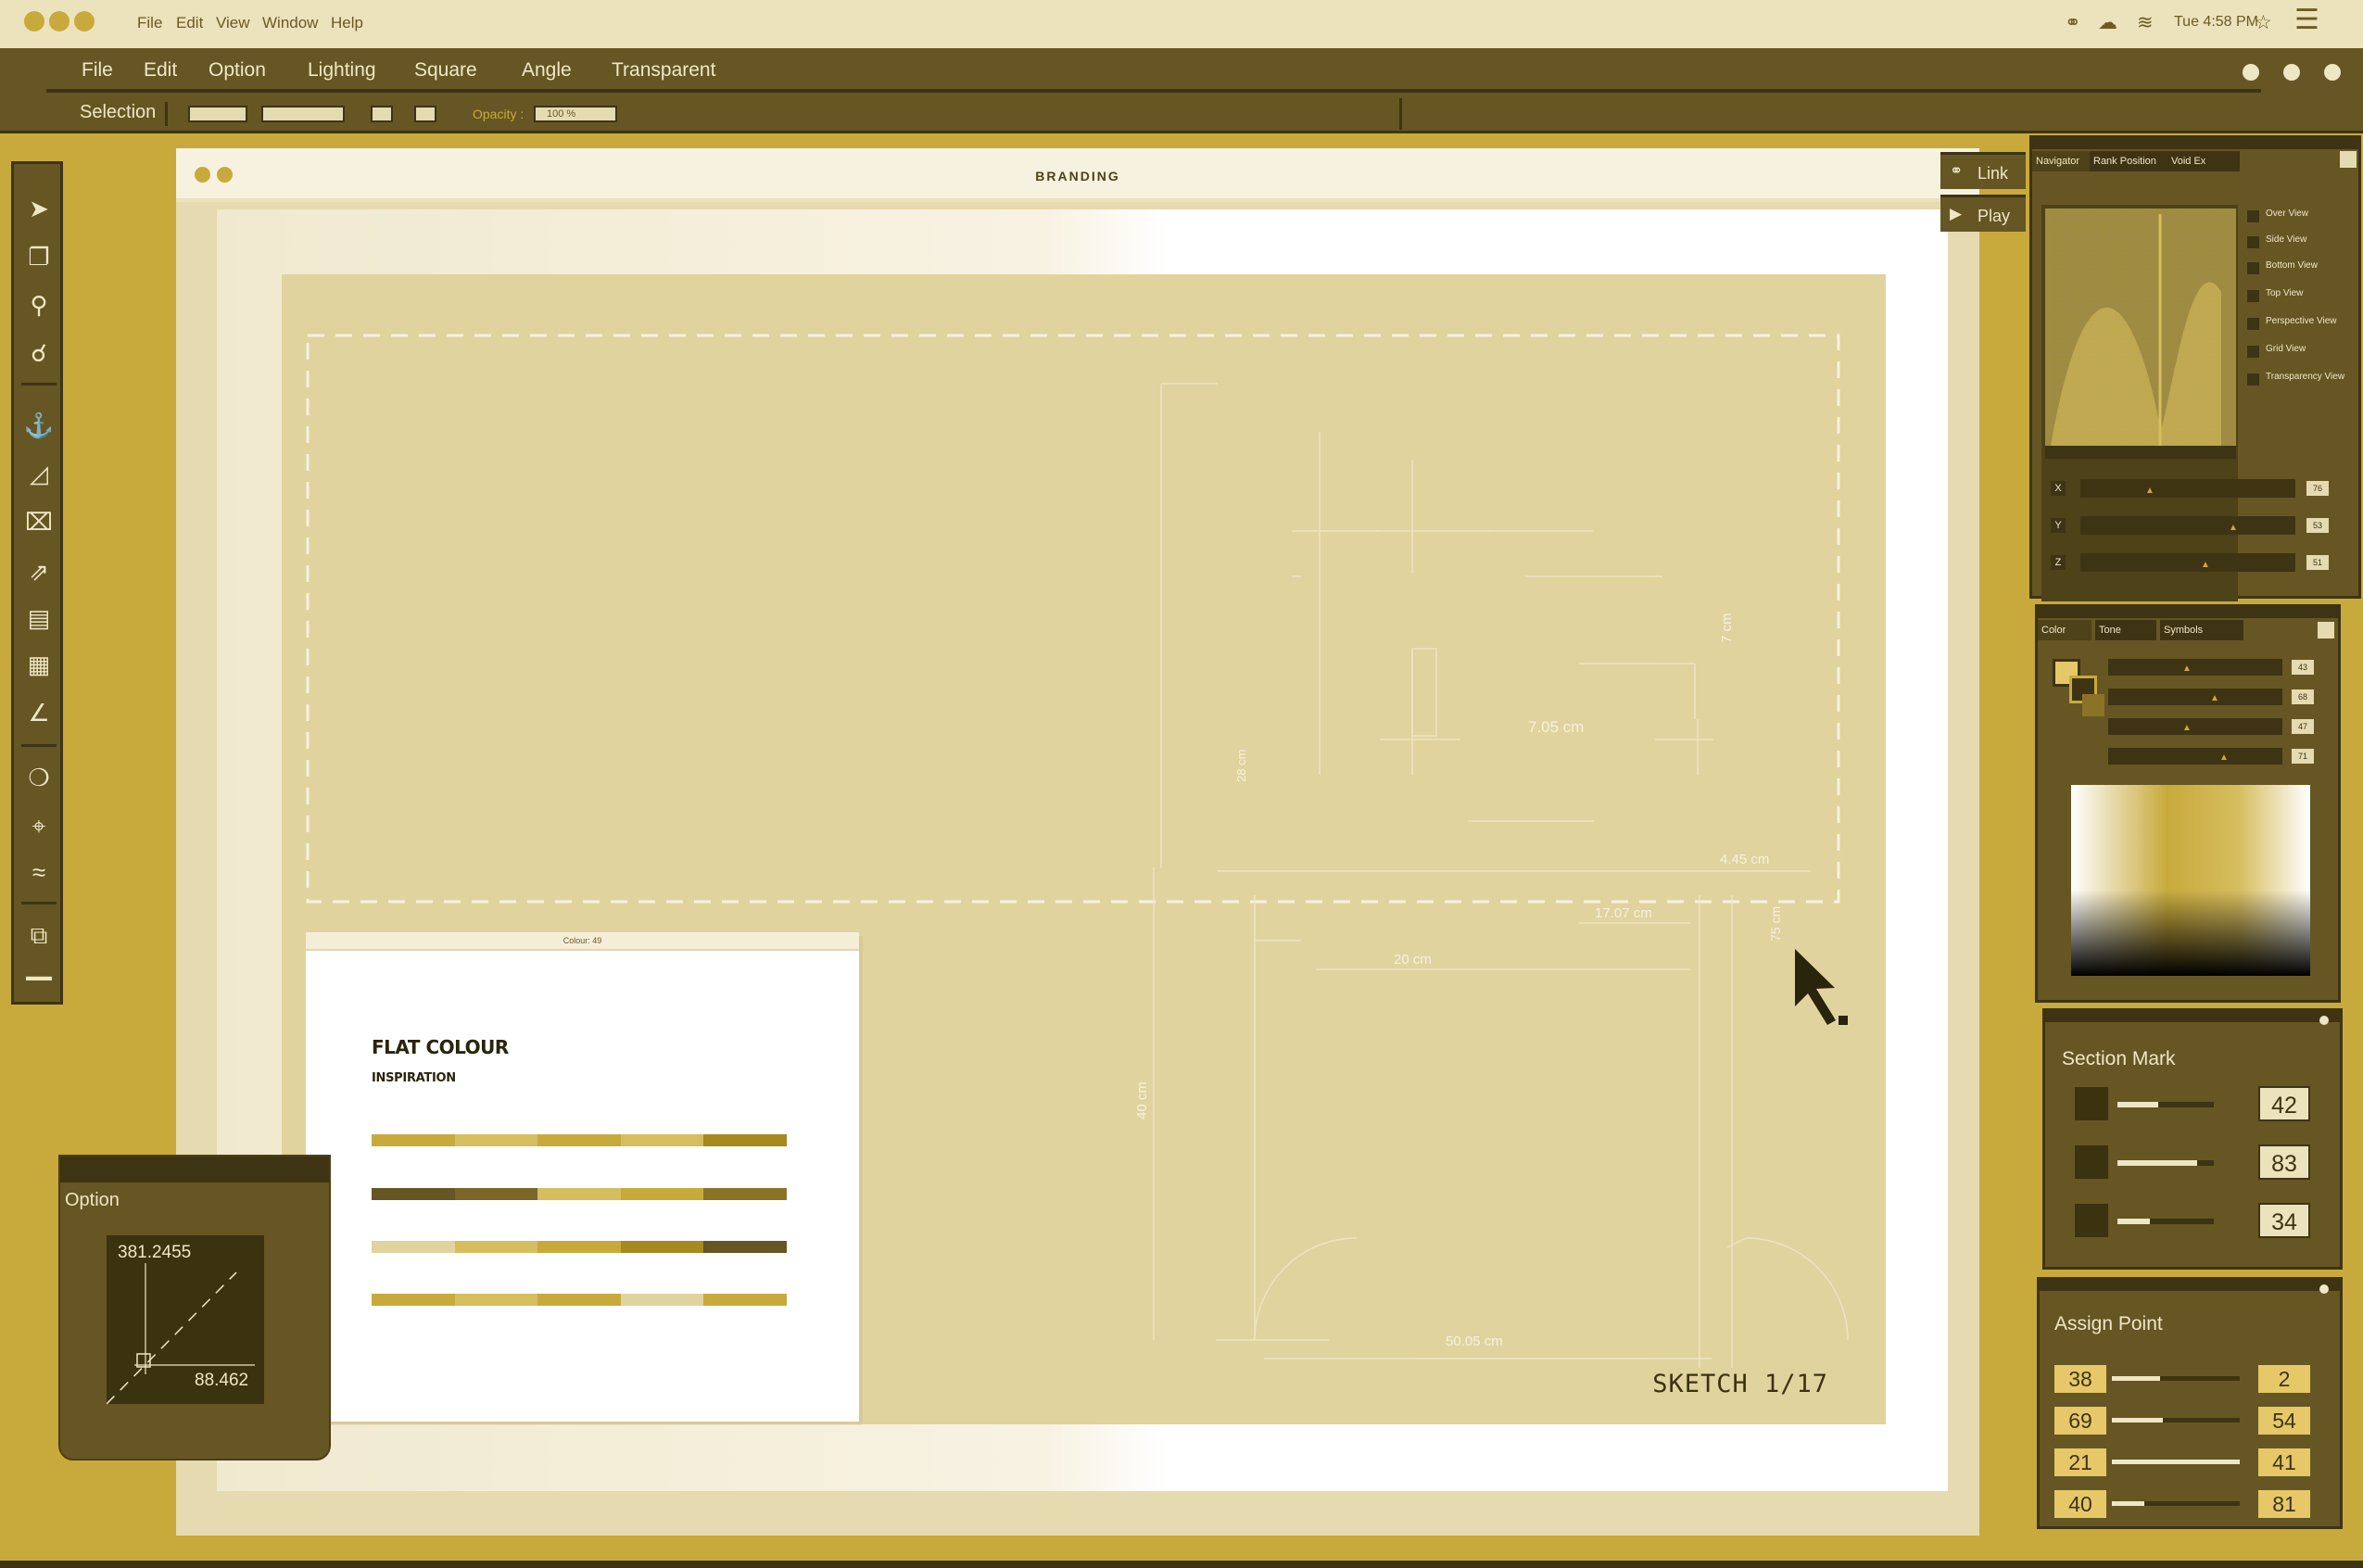 The height and width of the screenshot is (1568, 2363). I want to click on star-icon: ☆, so click(2263, 22).